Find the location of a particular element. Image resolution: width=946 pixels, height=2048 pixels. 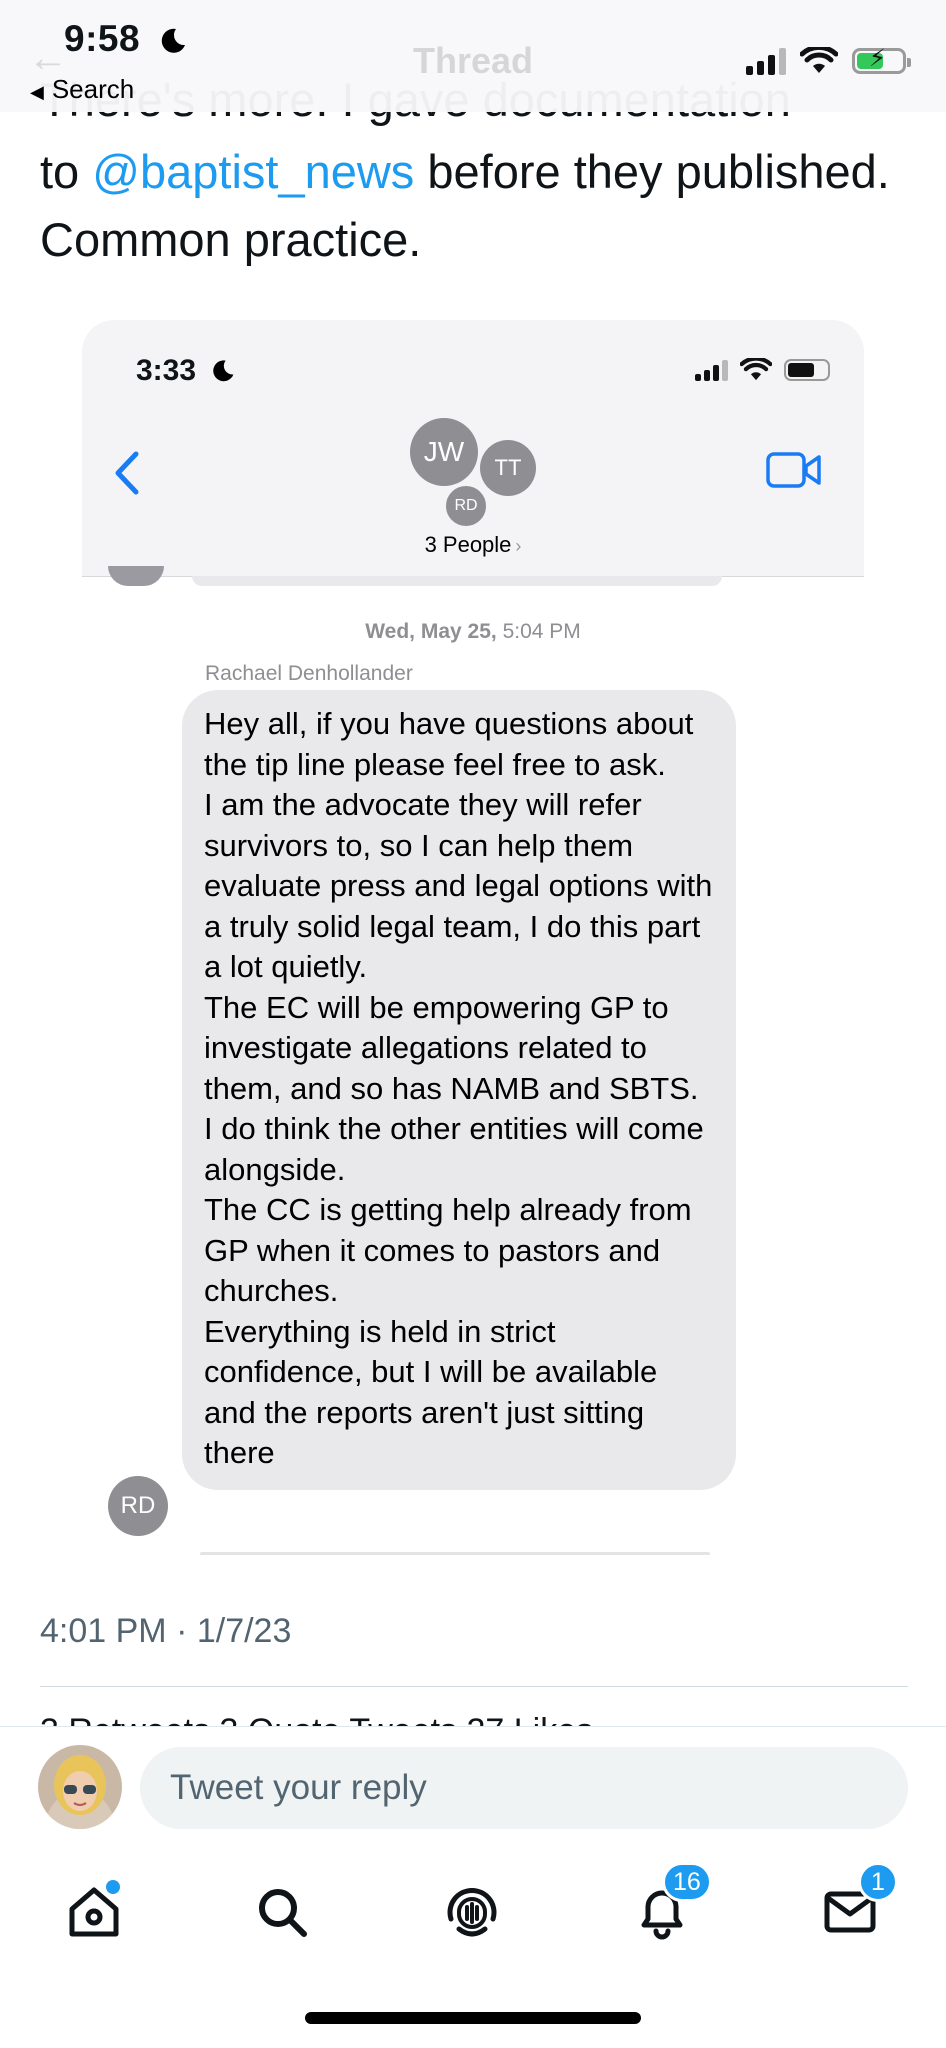

status-time: 9:58 is located at coordinates (102, 38).